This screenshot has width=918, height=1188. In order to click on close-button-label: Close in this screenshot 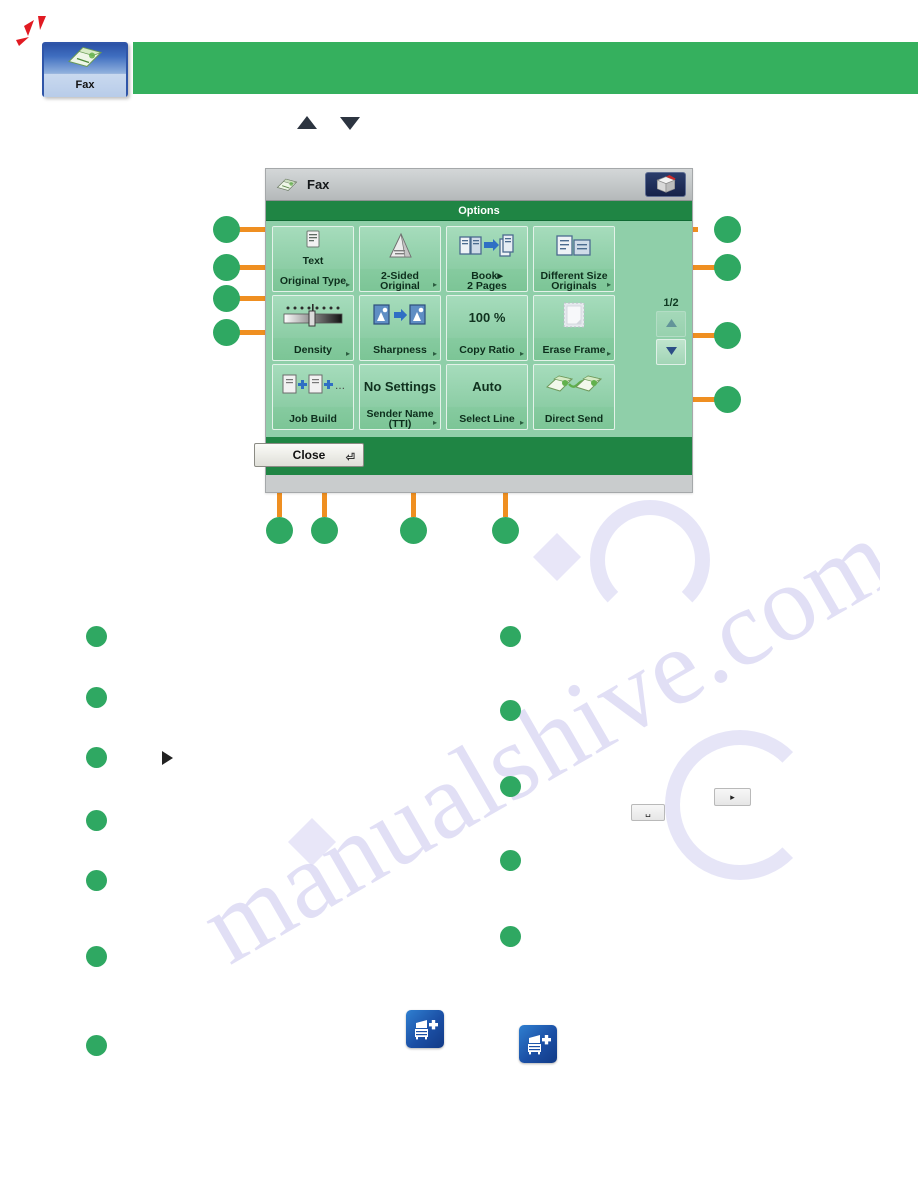, I will do `click(309, 455)`.